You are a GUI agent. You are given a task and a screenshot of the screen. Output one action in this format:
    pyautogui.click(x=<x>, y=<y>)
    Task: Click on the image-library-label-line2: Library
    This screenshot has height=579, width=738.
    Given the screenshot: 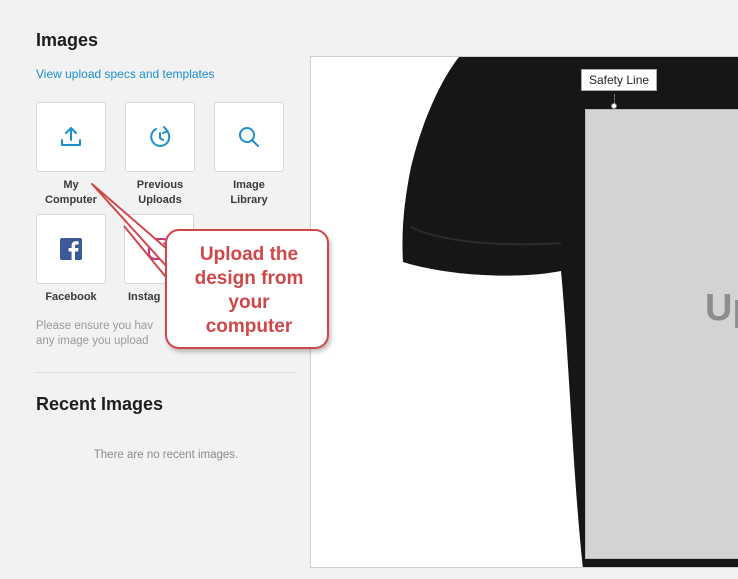 What is the action you would take?
    pyautogui.click(x=249, y=200)
    